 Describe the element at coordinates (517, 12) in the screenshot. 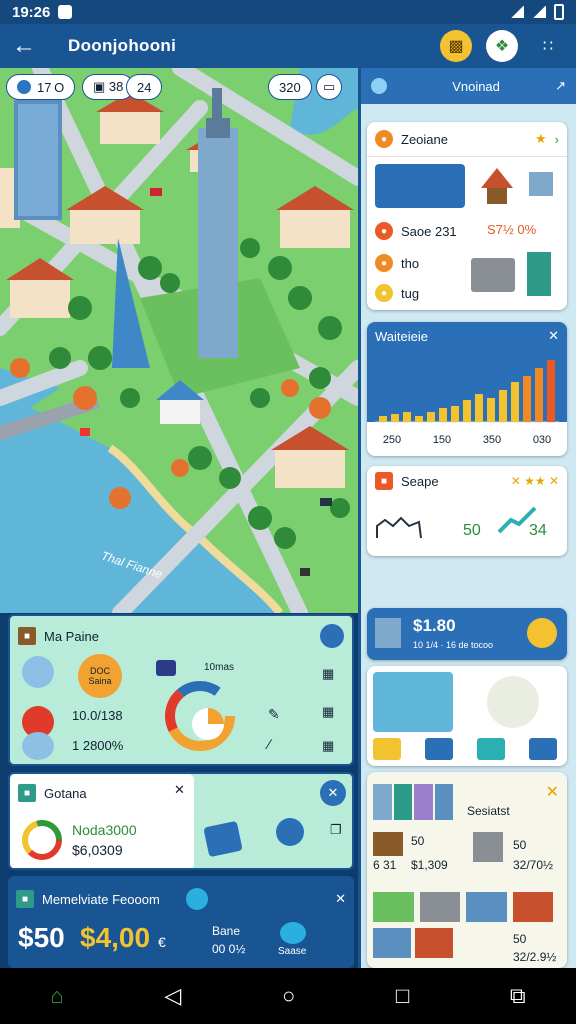

I see `wifi-icon` at that location.